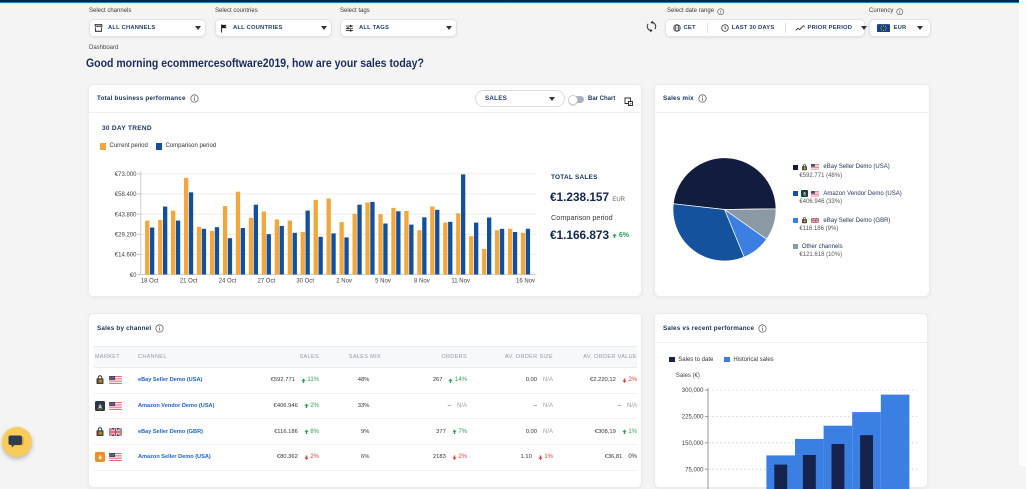  What do you see at coordinates (126, 195) in the screenshot?
I see `svg-text: €58.400` at bounding box center [126, 195].